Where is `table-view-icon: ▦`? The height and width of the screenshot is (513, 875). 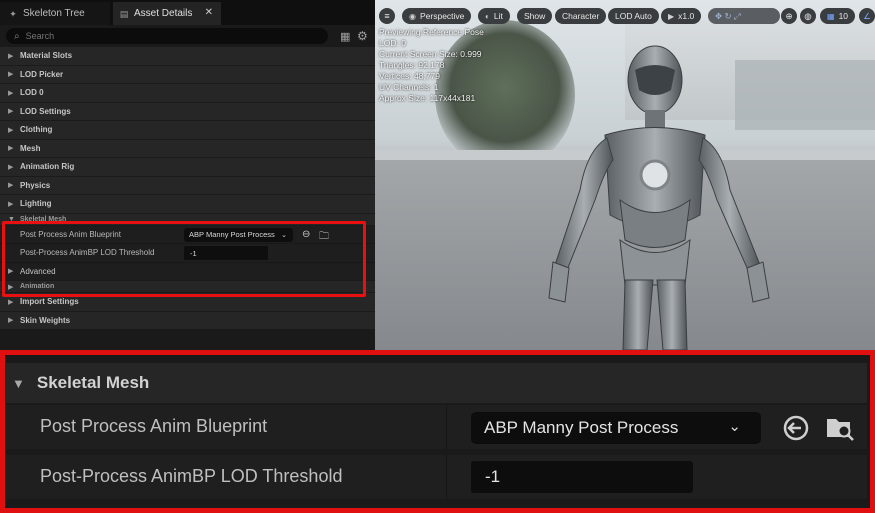
table-view-icon: ▦ is located at coordinates (345, 36).